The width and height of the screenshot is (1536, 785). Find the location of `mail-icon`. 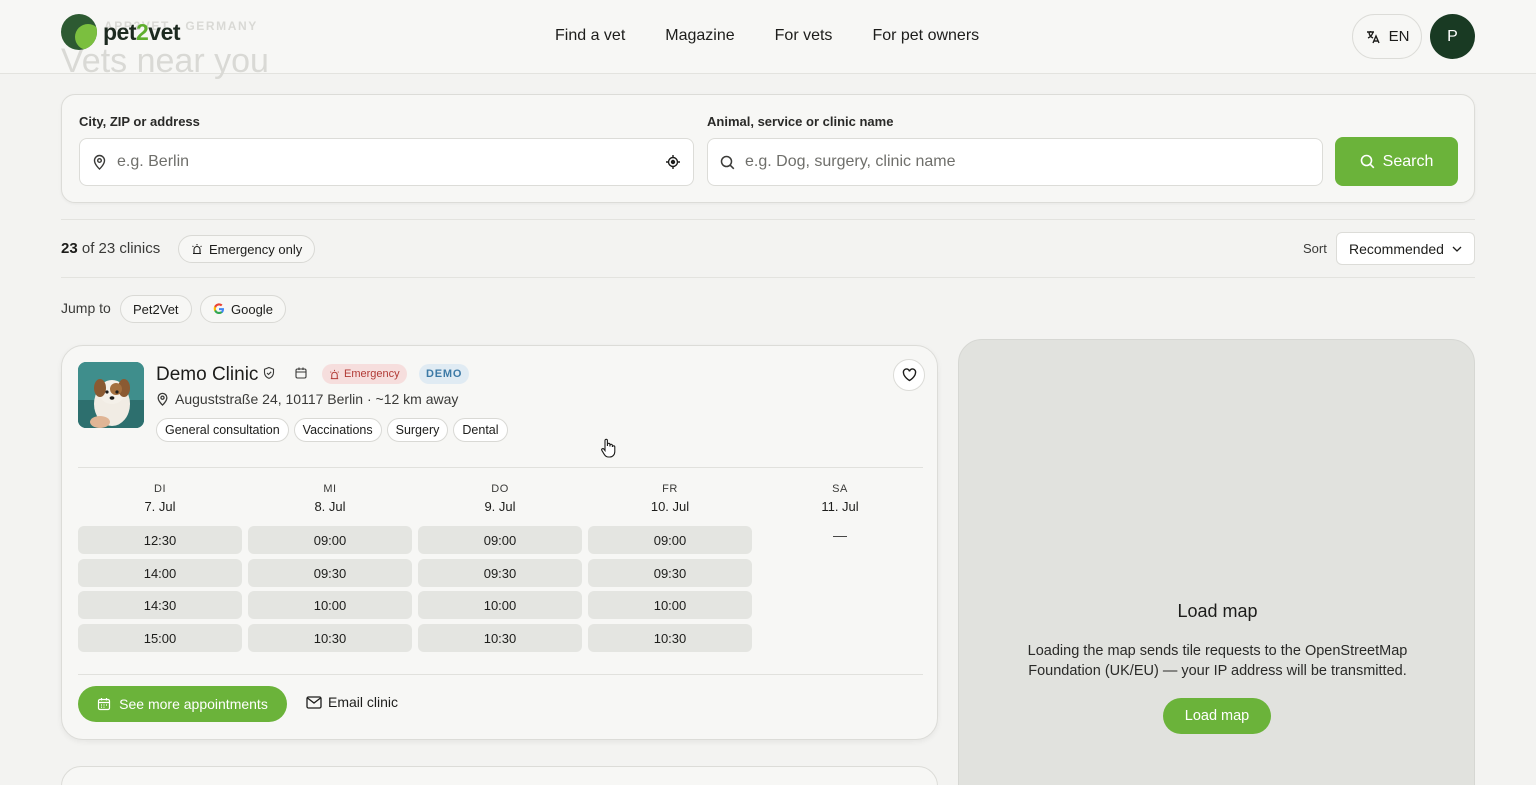

mail-icon is located at coordinates (314, 702).